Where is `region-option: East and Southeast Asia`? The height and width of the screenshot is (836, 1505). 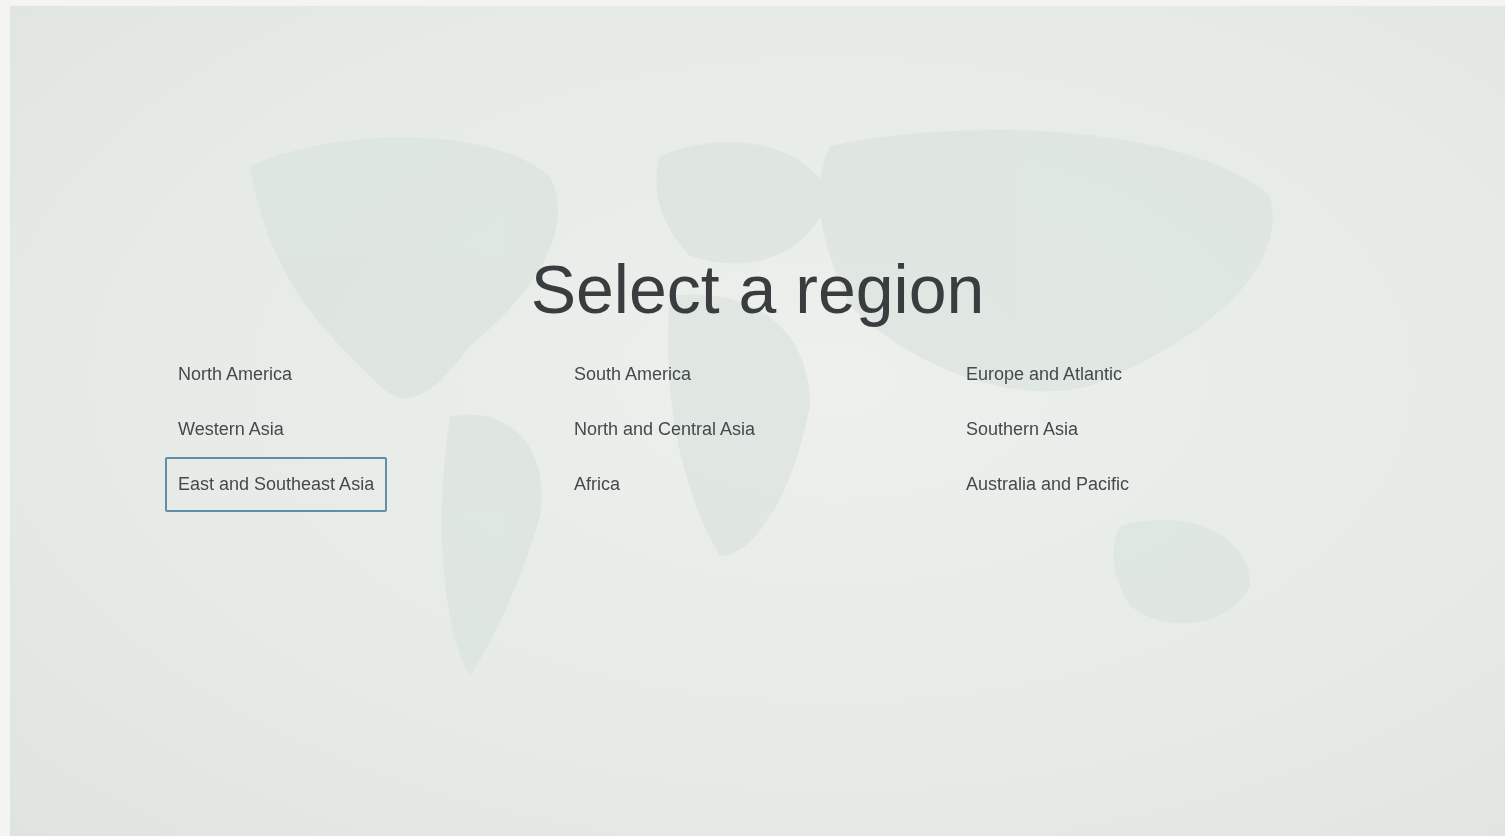 region-option: East and Southeast Asia is located at coordinates (276, 485).